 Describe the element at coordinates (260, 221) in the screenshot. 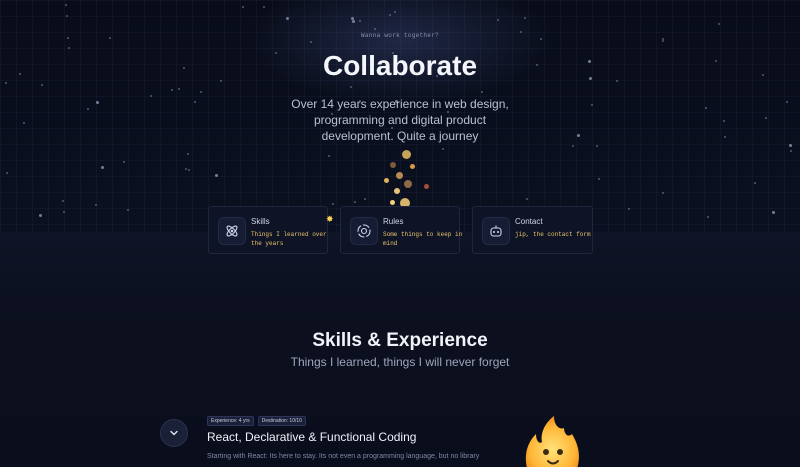

I see `card-title: Skills` at that location.